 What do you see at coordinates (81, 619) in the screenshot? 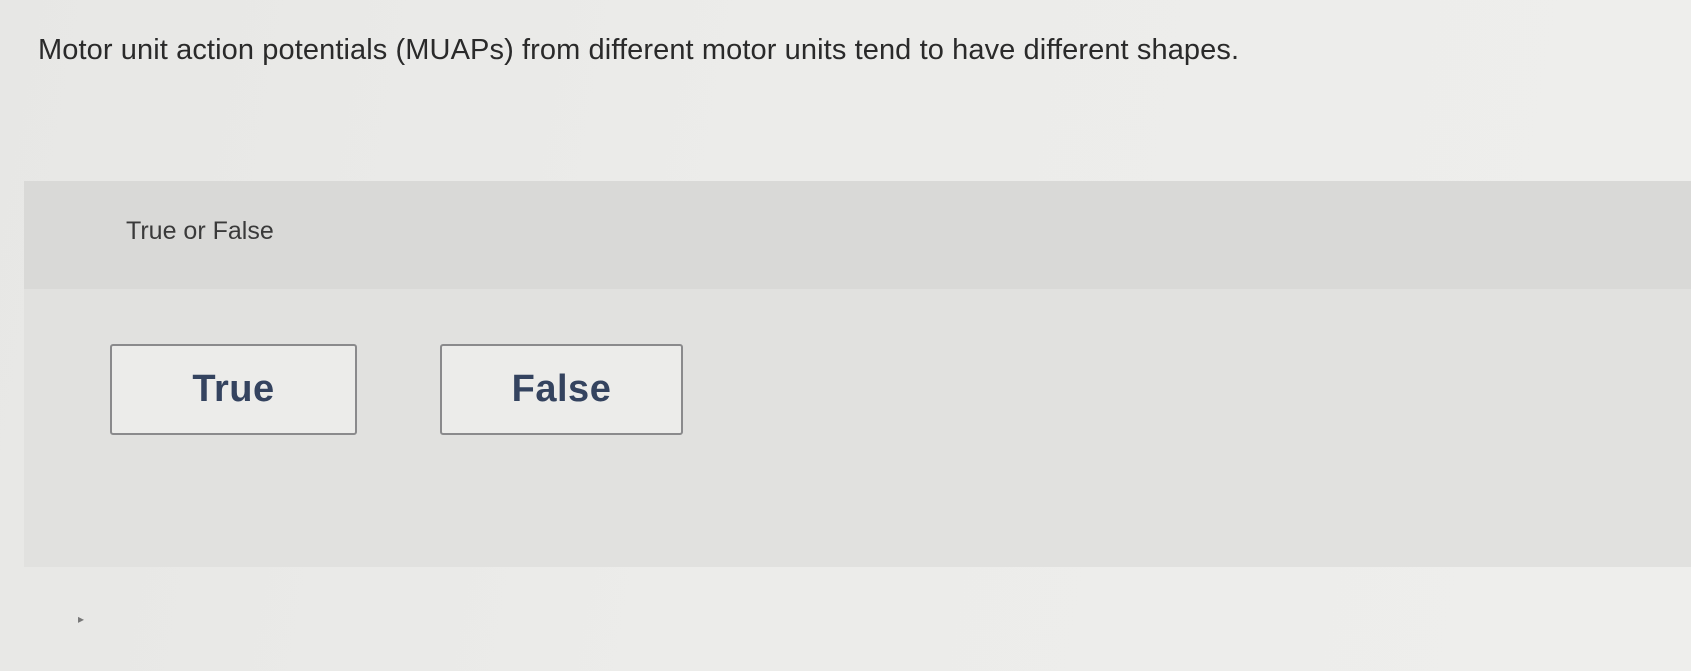
I see `cursor-mark: ▸` at bounding box center [81, 619].